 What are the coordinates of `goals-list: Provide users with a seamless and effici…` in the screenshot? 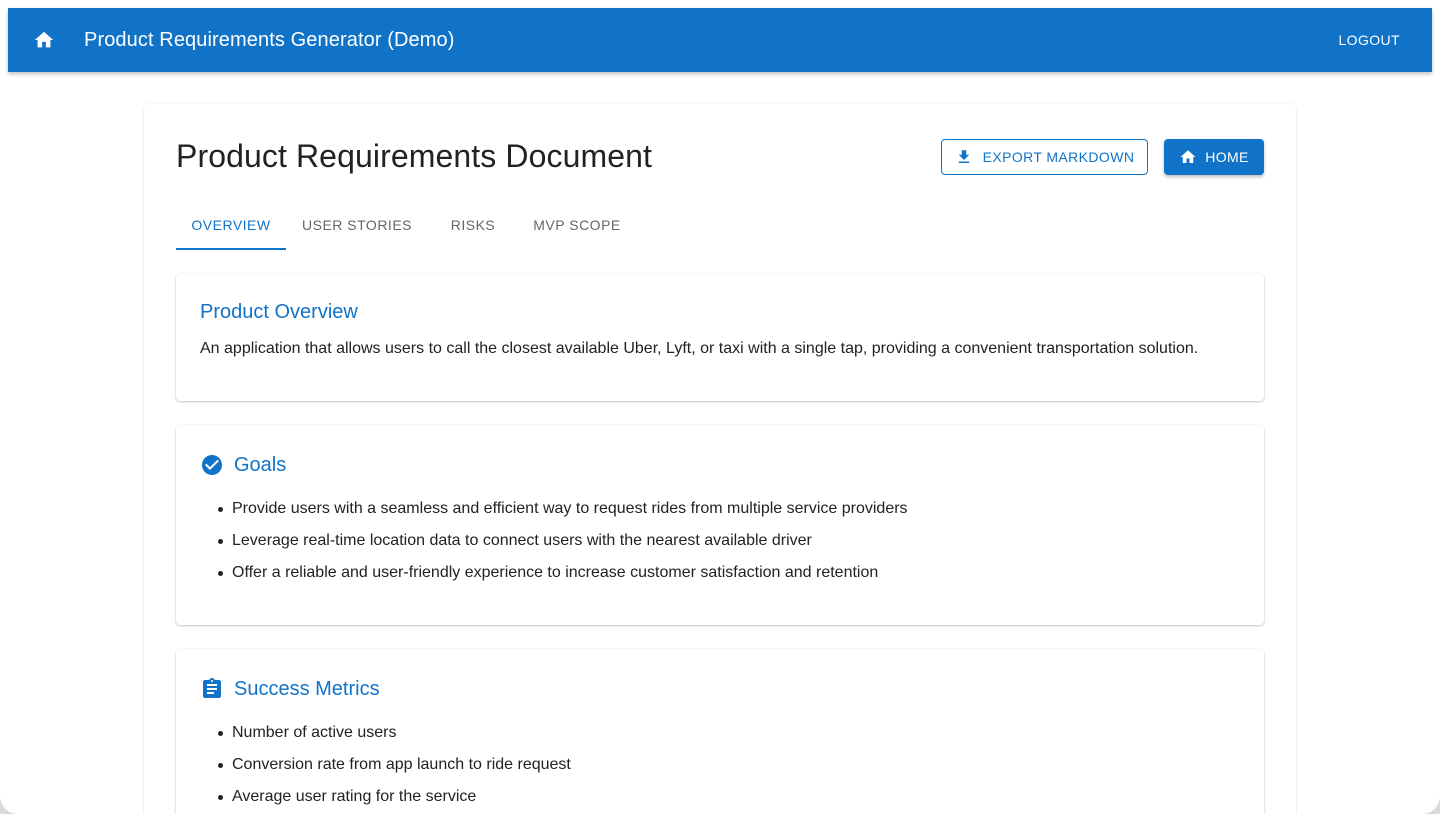 It's located at (726, 545).